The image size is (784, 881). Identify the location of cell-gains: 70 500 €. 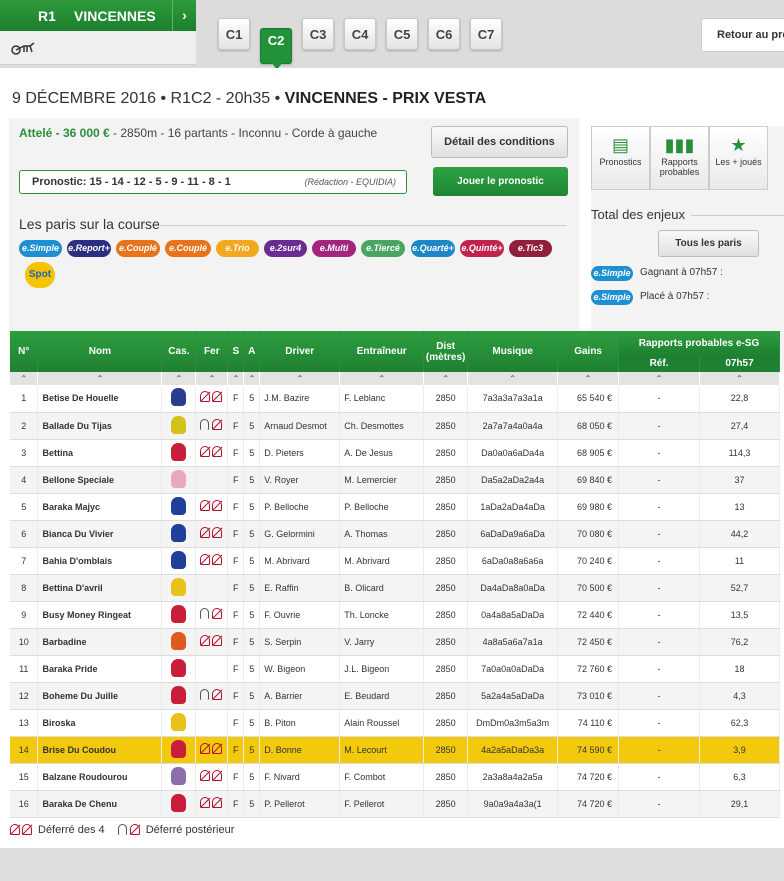
(588, 588).